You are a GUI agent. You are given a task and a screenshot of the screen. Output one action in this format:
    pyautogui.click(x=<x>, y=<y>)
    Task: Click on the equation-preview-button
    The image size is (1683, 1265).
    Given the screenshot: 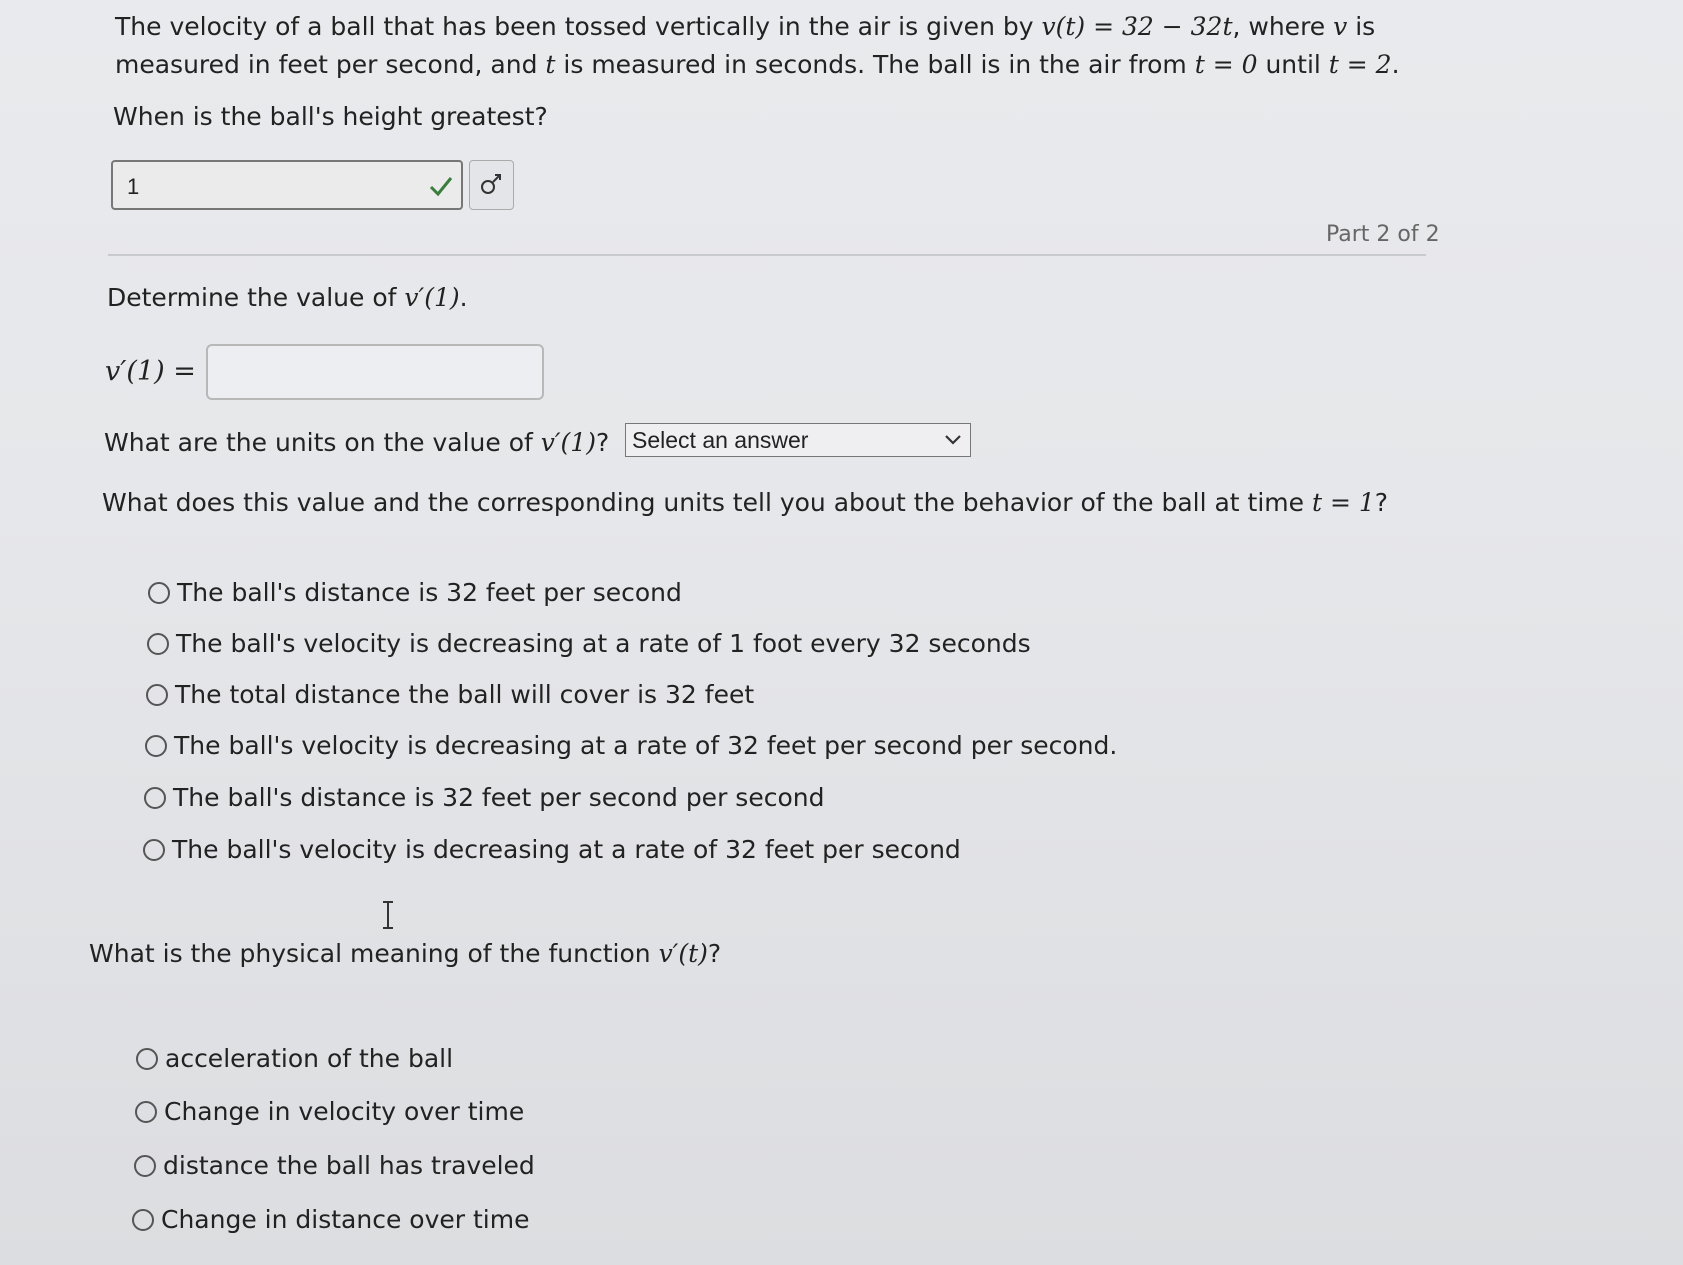 What is the action you would take?
    pyautogui.click(x=491, y=185)
    